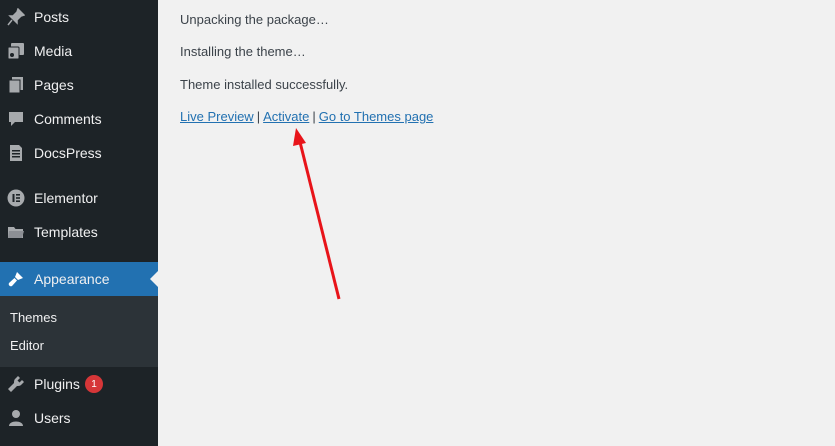 Image resolution: width=835 pixels, height=446 pixels. Describe the element at coordinates (79, 418) in the screenshot. I see `sidebar-item-users: Users` at that location.